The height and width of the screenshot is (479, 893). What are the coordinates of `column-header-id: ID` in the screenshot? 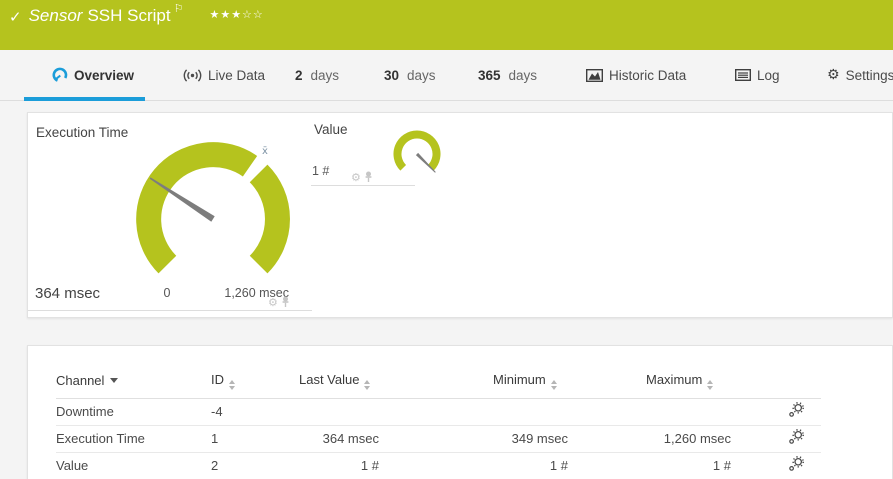 It's located at (255, 381).